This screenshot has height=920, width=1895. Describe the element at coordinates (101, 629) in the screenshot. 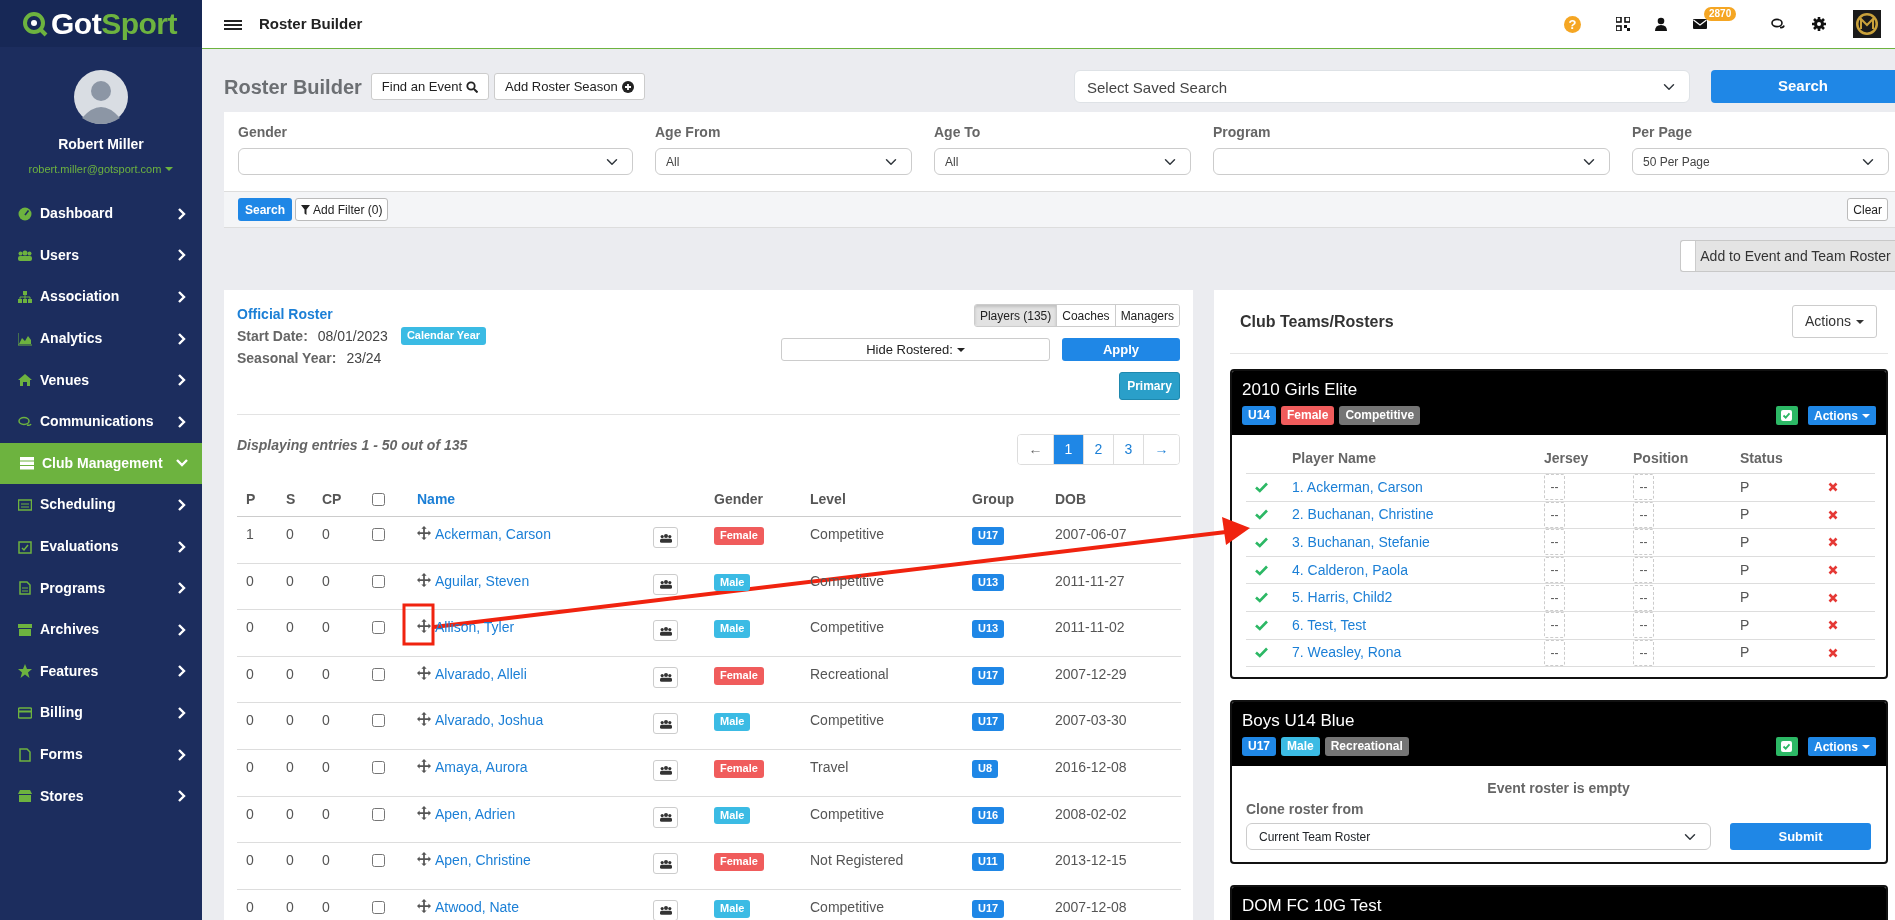

I see `sidebar-item: Archives` at that location.